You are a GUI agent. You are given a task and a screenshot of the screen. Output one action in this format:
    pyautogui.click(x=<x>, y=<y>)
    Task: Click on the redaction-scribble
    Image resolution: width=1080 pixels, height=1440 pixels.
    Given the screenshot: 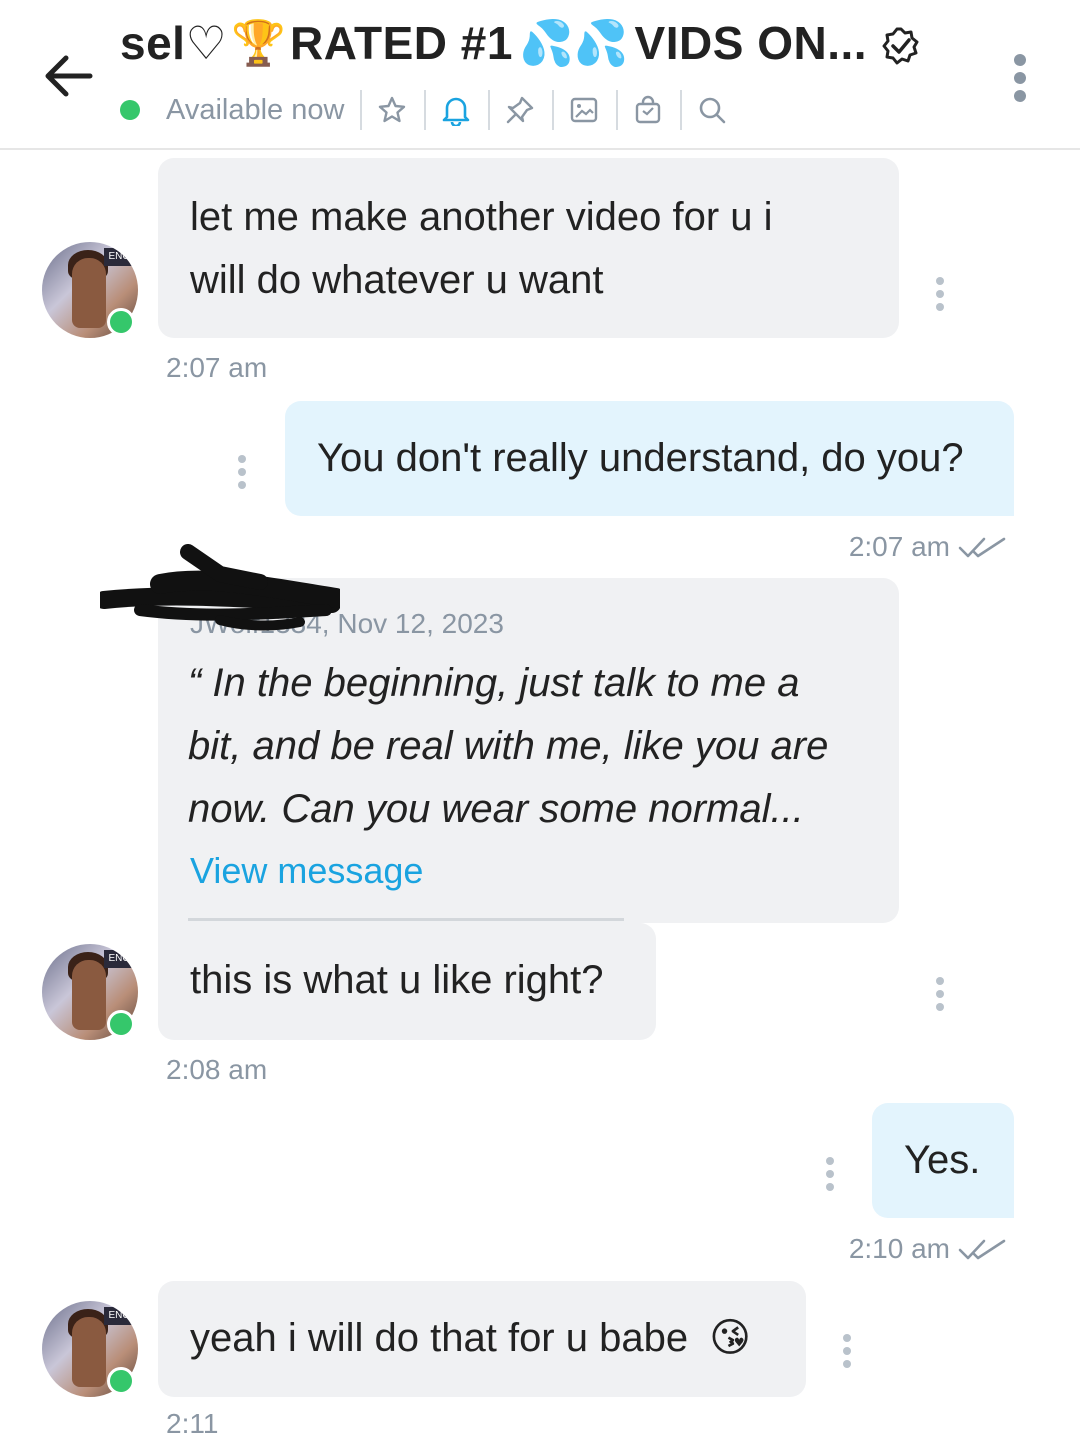 What is the action you would take?
    pyautogui.click(x=220, y=587)
    